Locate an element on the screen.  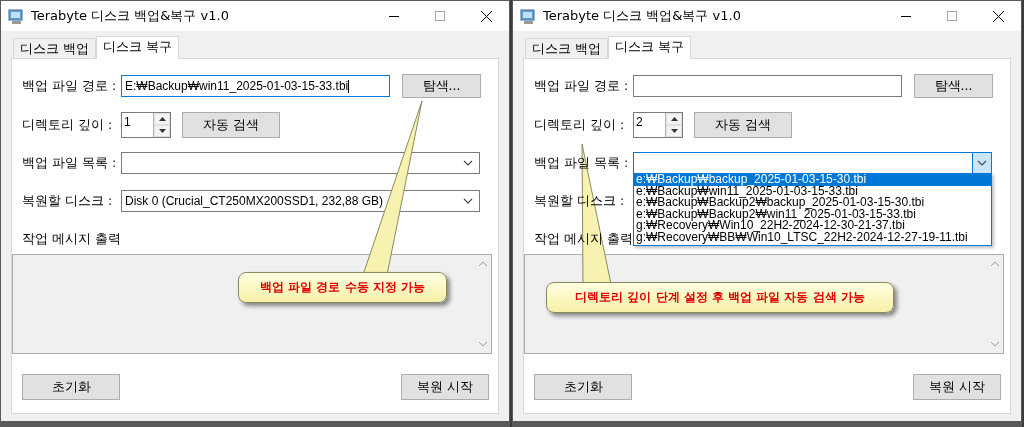
list-option: e:₩Backup₩Backup2₩backup_2025-01-03-15-30.tbi is located at coordinates (812, 203).